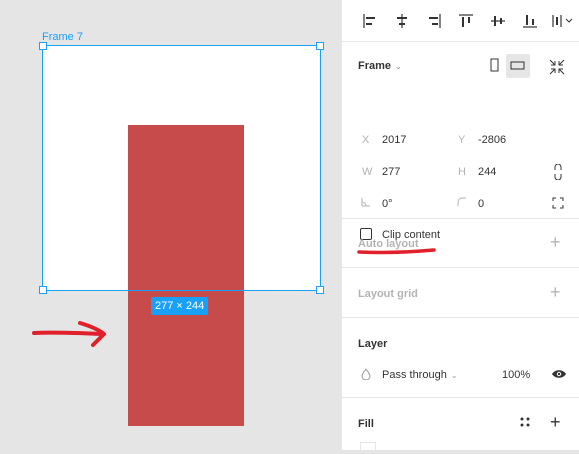 This screenshot has width=579, height=454. Describe the element at coordinates (460, 293) in the screenshot. I see `layout-grid-section: Layout grid +` at that location.